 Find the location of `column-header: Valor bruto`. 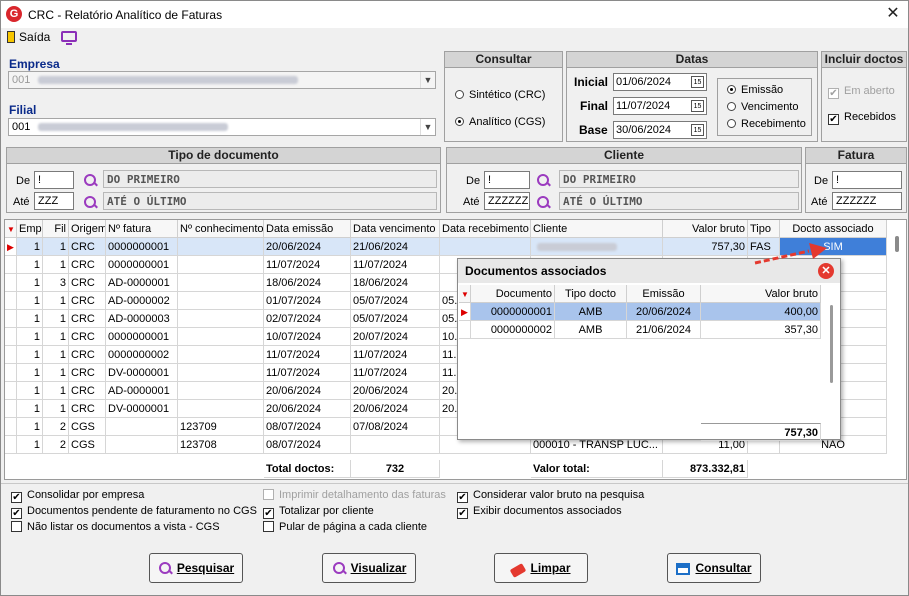

column-header: Valor bruto is located at coordinates (705, 229).